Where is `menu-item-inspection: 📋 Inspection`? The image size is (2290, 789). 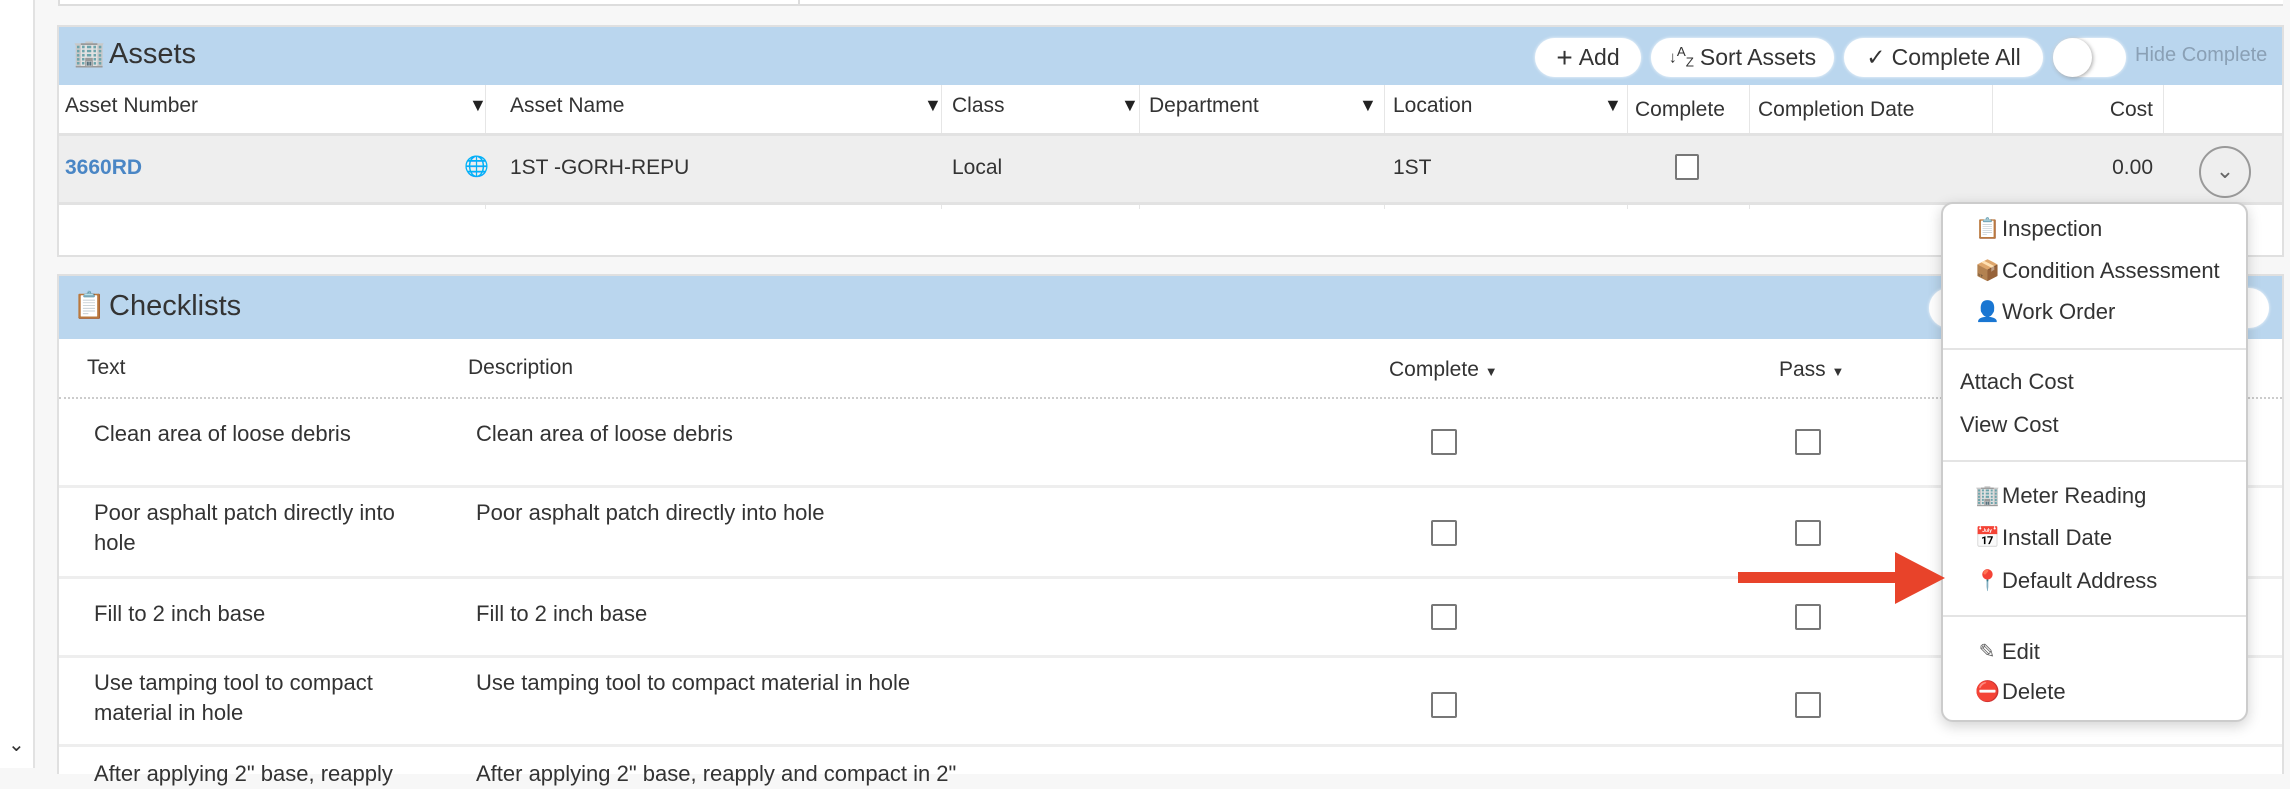 menu-item-inspection: 📋 Inspection is located at coordinates (2094, 231).